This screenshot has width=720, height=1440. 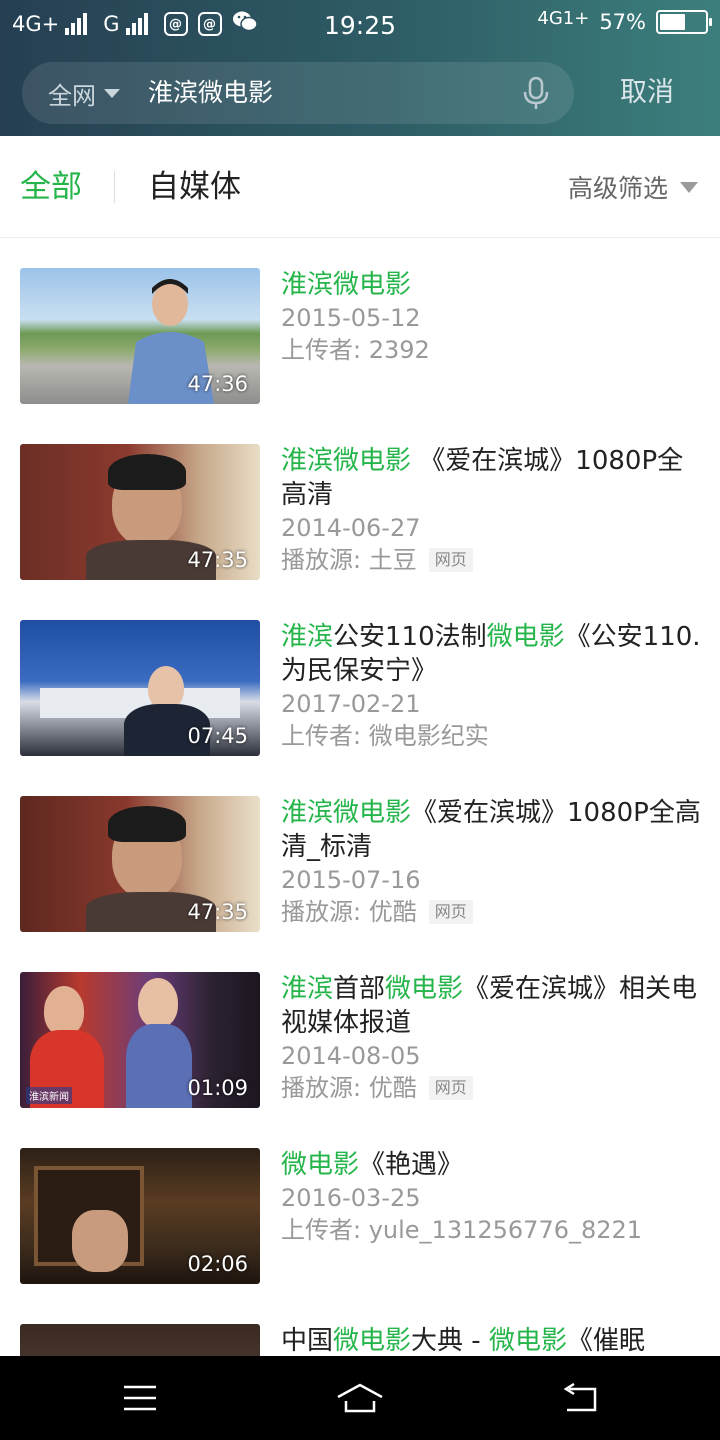 What do you see at coordinates (307, 1341) in the screenshot?
I see `title-text: 中国` at bounding box center [307, 1341].